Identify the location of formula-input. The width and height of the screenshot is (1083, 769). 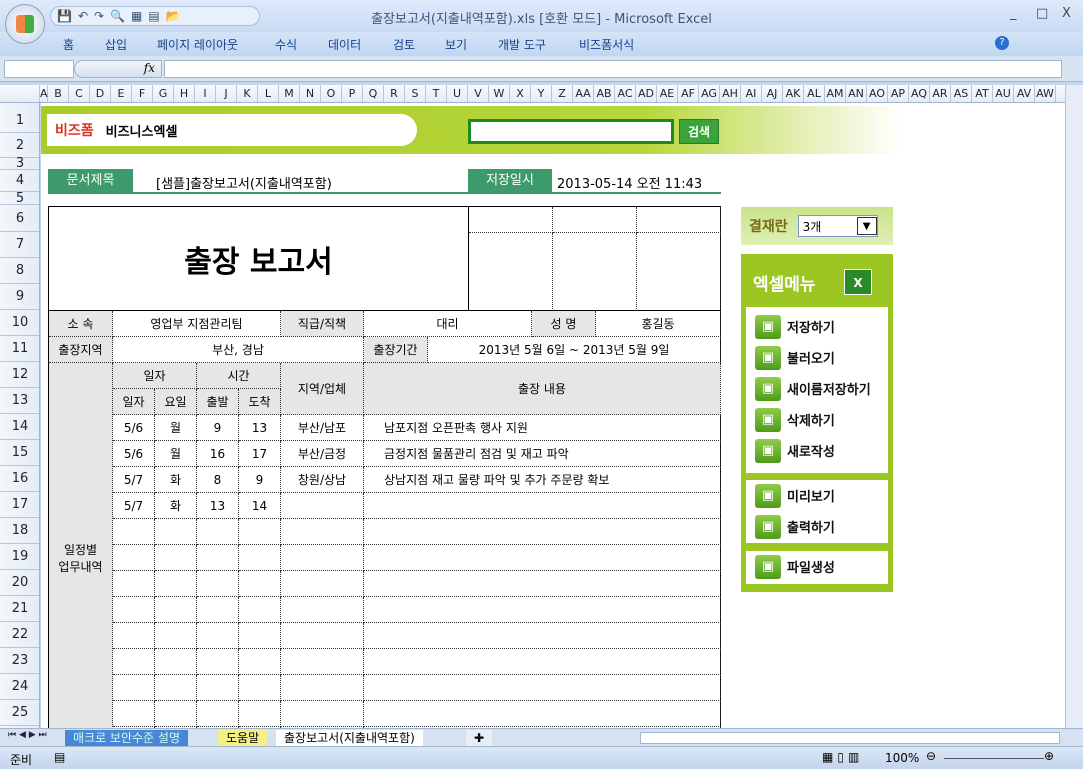
(613, 69).